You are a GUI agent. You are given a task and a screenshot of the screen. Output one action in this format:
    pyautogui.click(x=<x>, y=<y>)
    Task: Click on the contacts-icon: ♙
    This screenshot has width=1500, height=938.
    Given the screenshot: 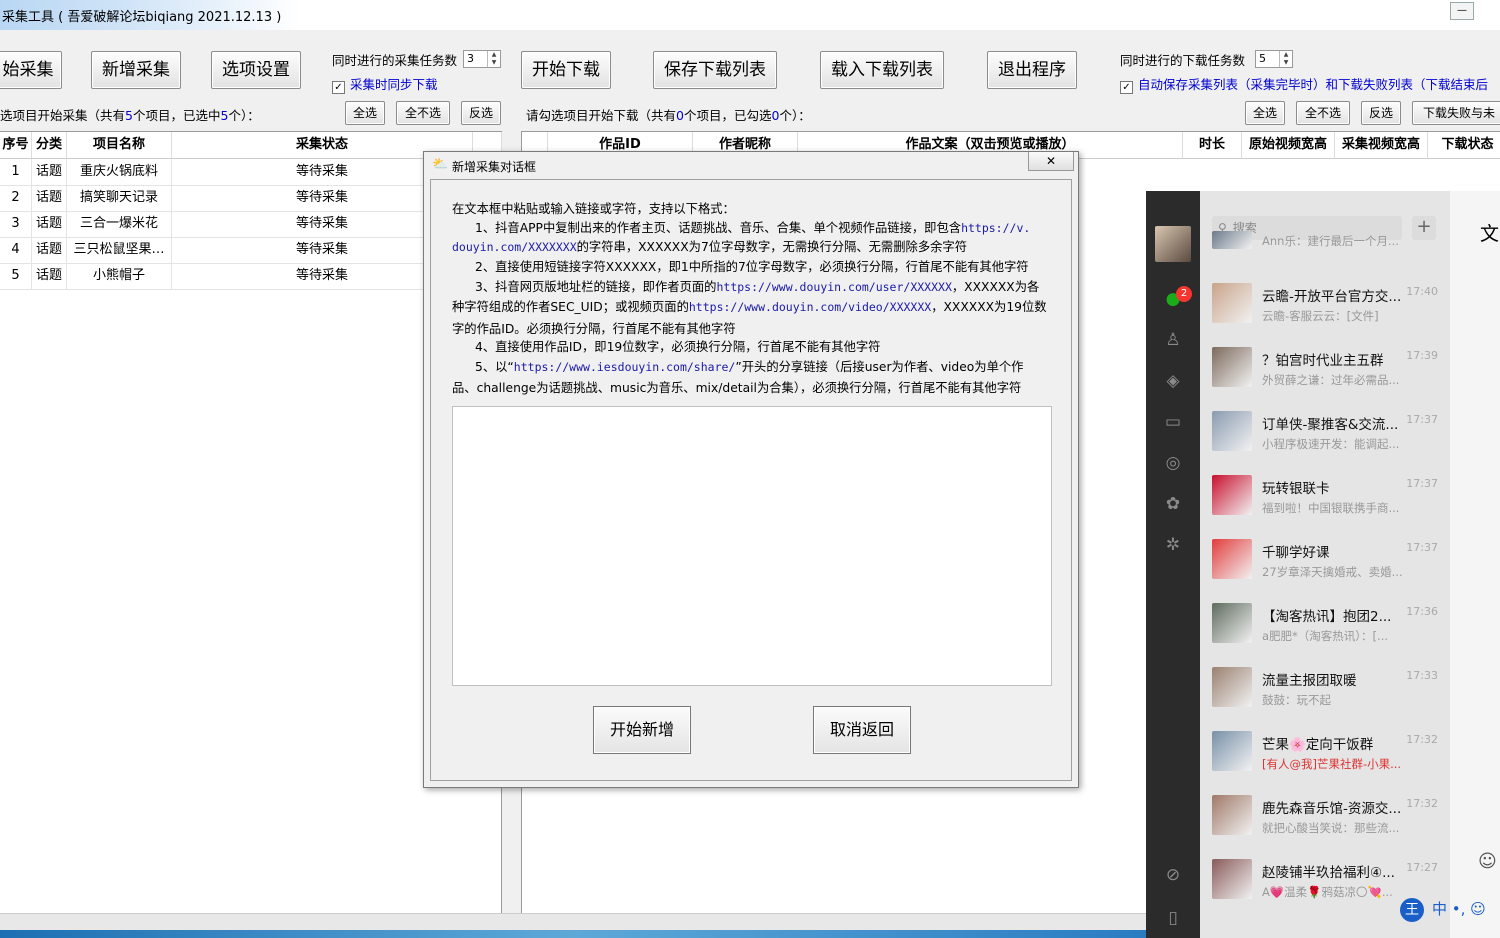 What is the action you would take?
    pyautogui.click(x=1173, y=340)
    